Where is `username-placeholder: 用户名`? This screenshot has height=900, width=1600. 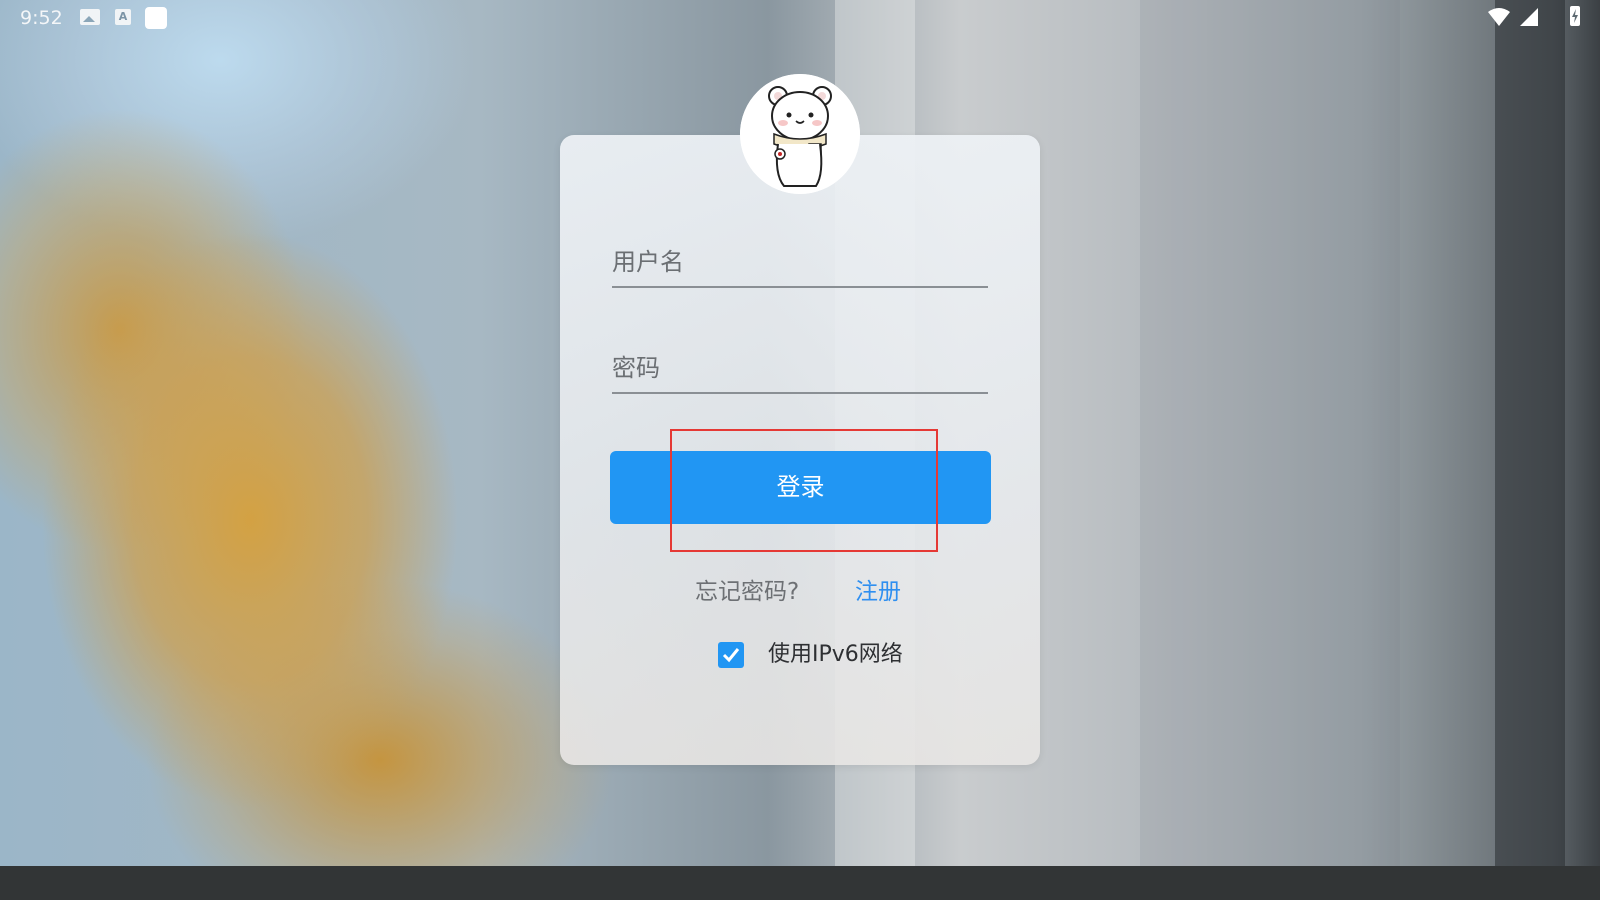 username-placeholder: 用户名 is located at coordinates (648, 262).